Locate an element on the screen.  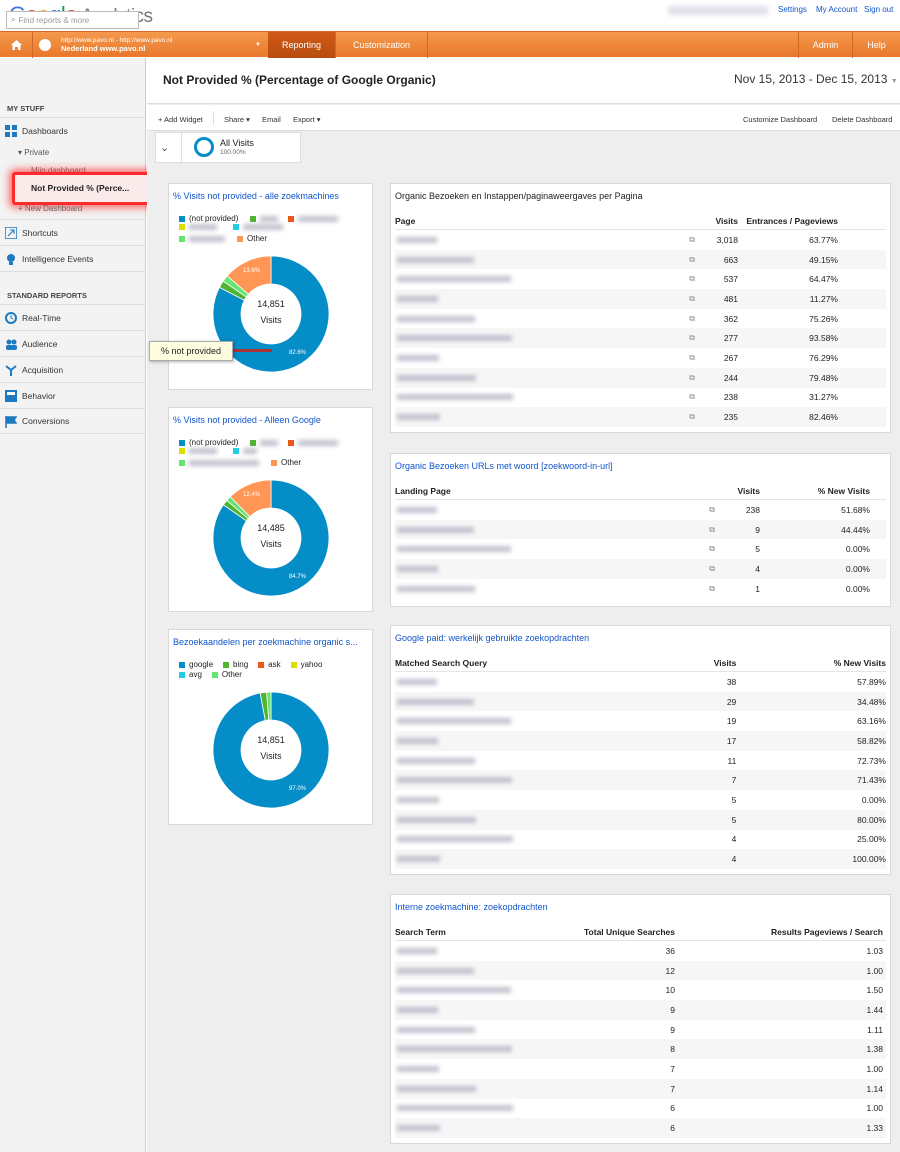
new-dashboard-link: + New Dashboard is located at coordinates (50, 208).